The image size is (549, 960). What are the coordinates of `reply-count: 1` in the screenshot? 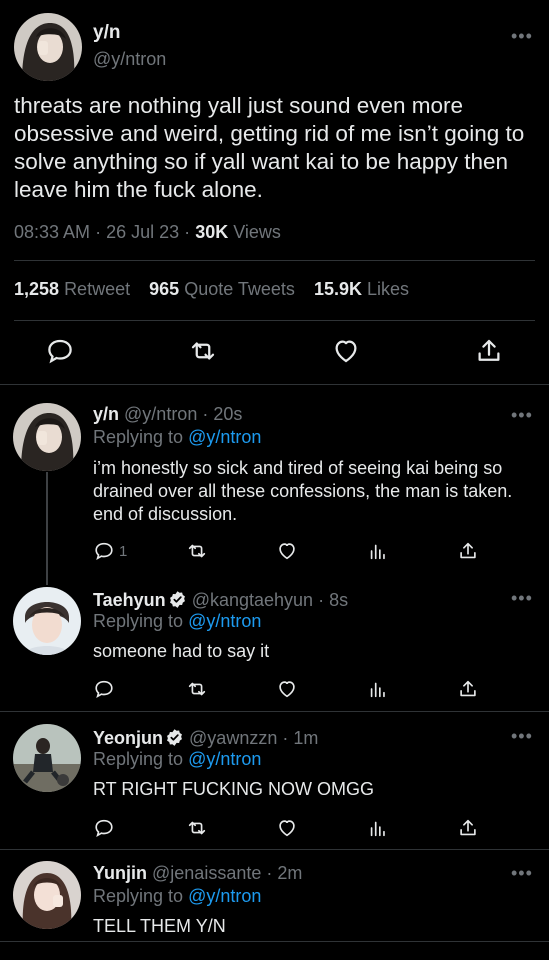 It's located at (123, 551).